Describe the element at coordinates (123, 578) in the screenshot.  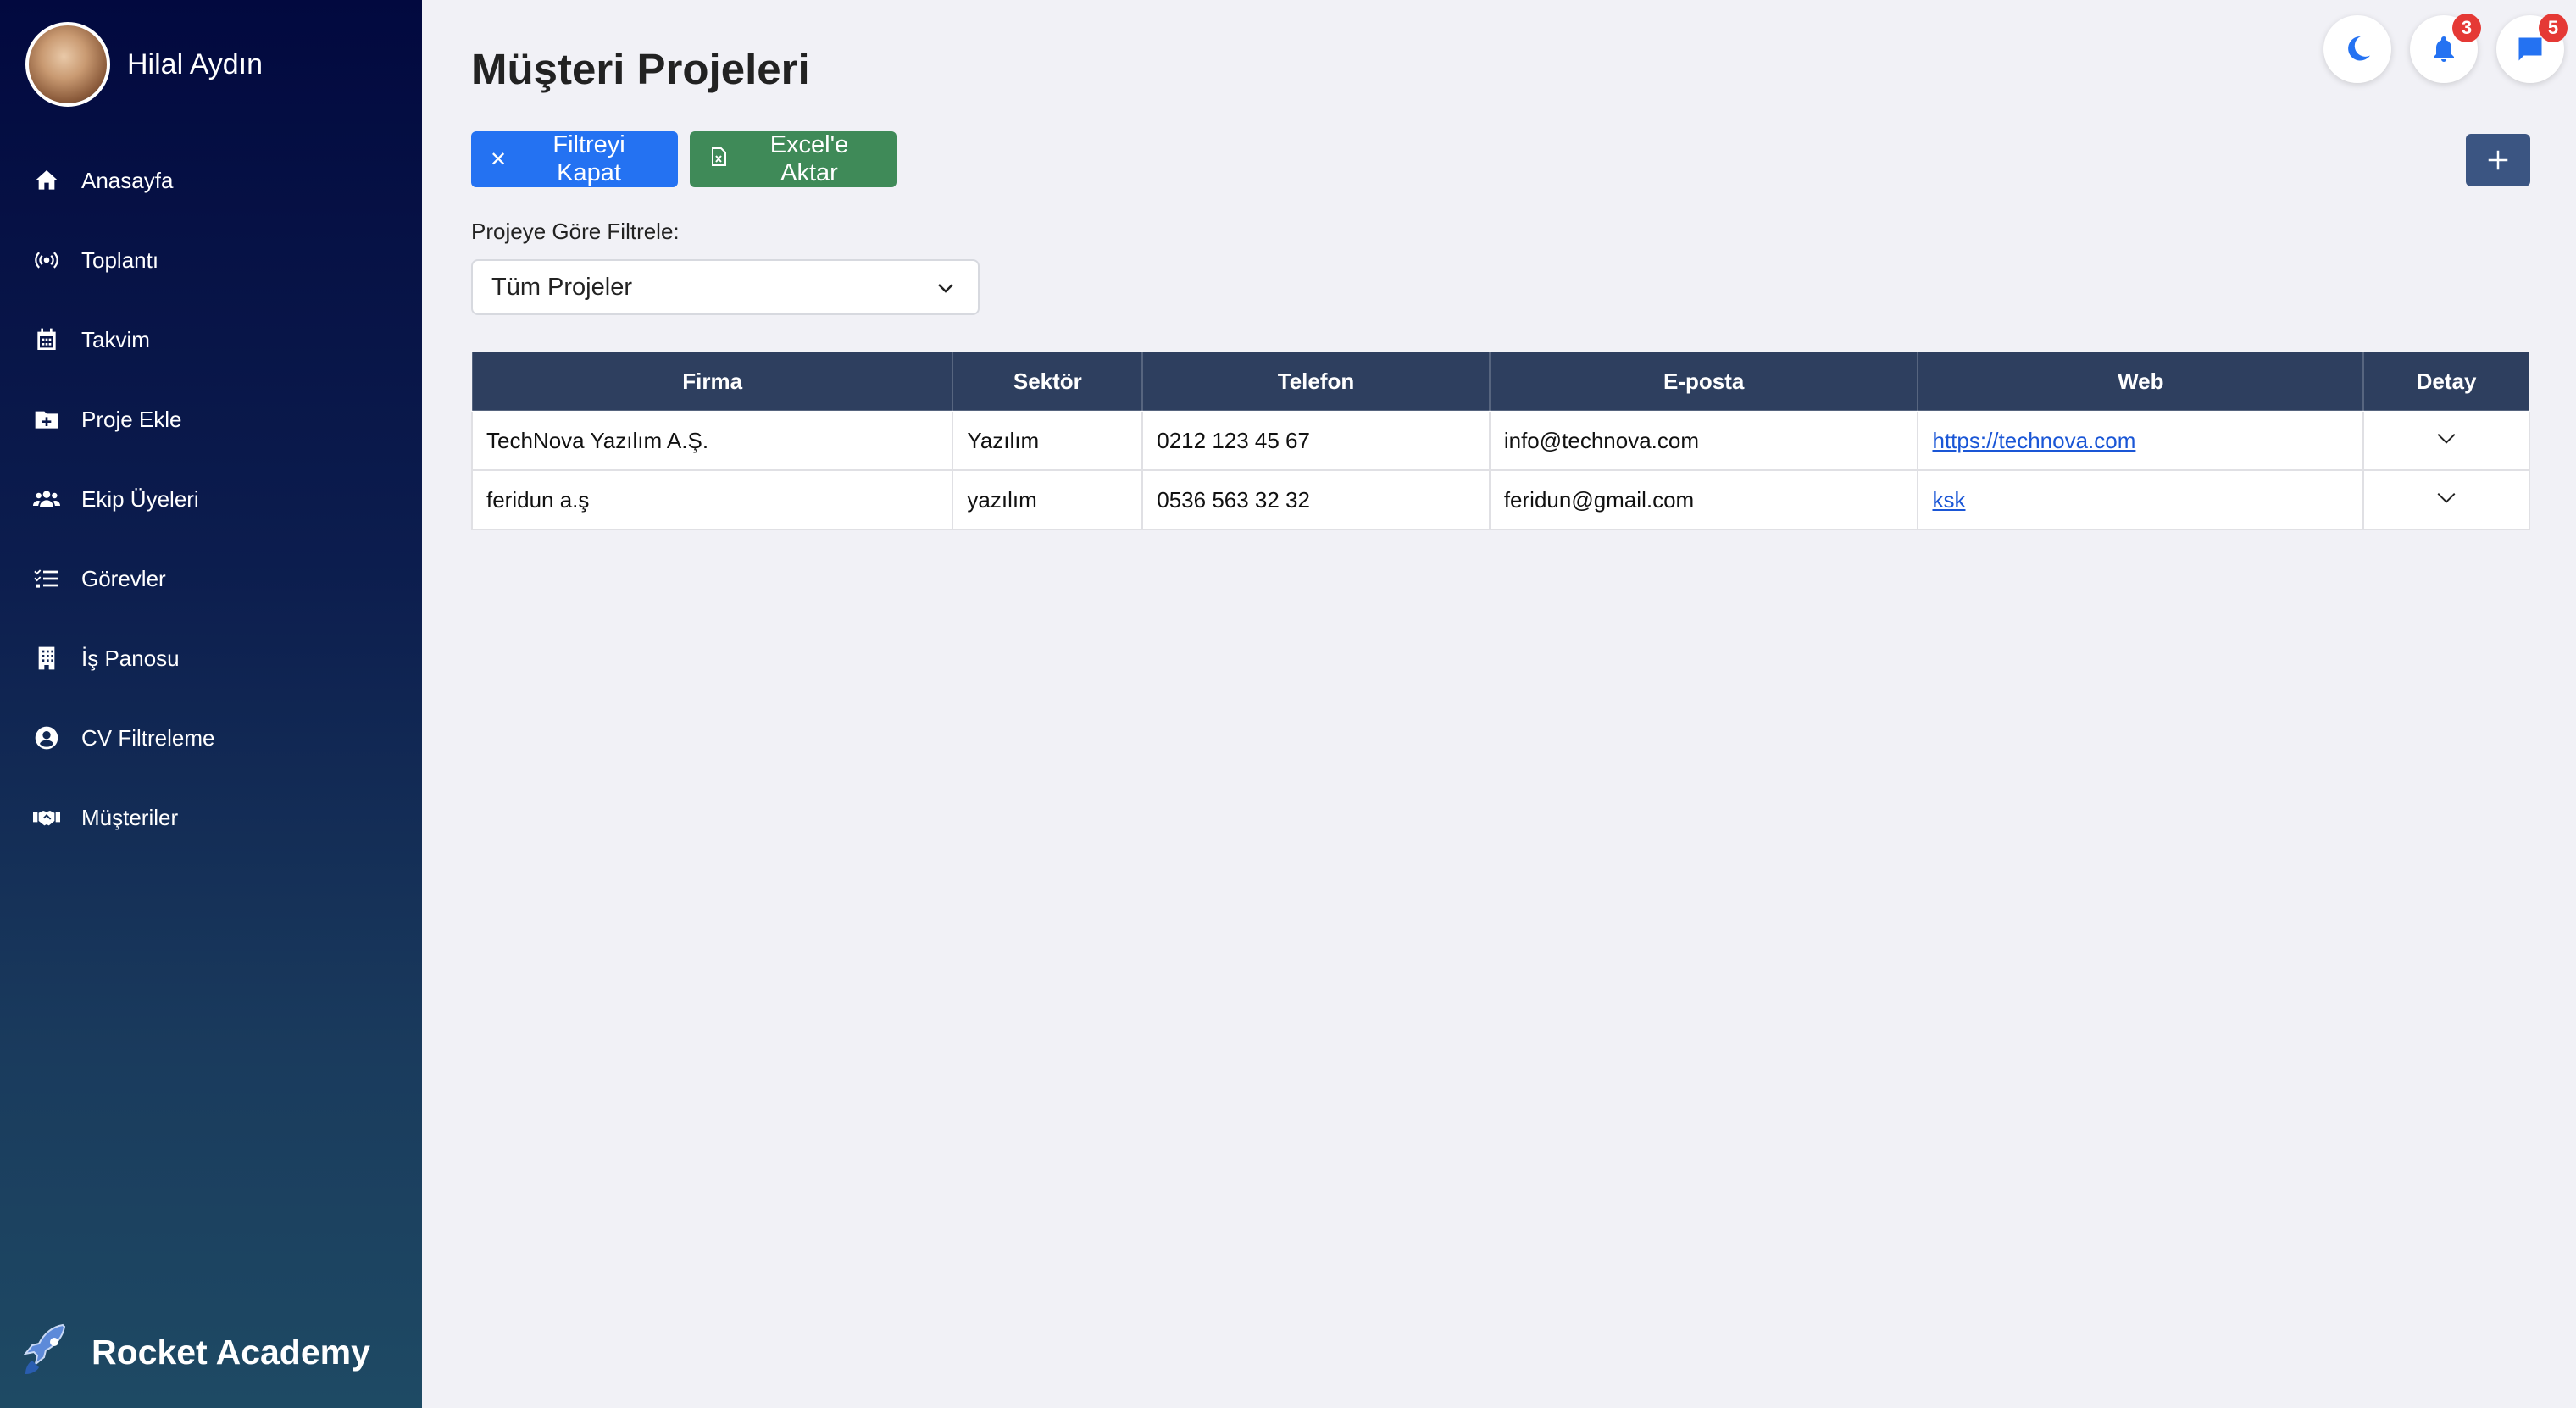
I see `sidebar-item-label: Görevler` at that location.